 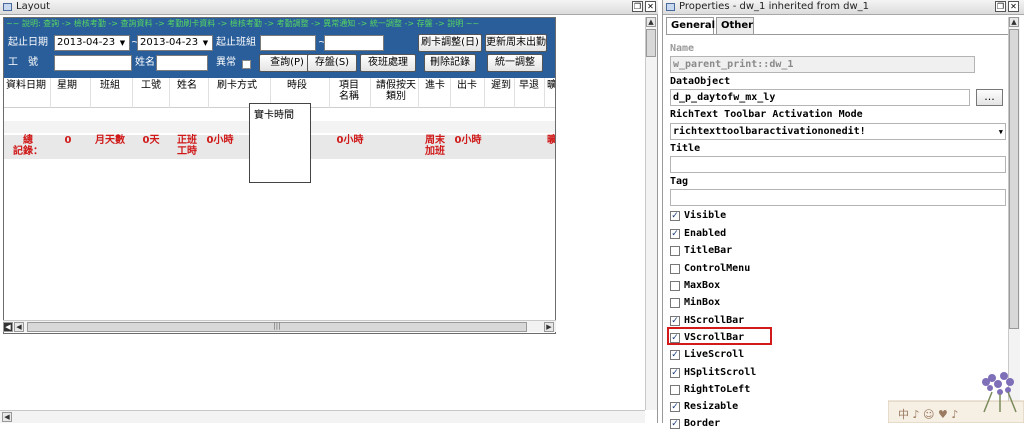 I want to click on decorative-flower-watermark: 中 ♪ ☺ ♥ ♪, so click(x=955, y=396).